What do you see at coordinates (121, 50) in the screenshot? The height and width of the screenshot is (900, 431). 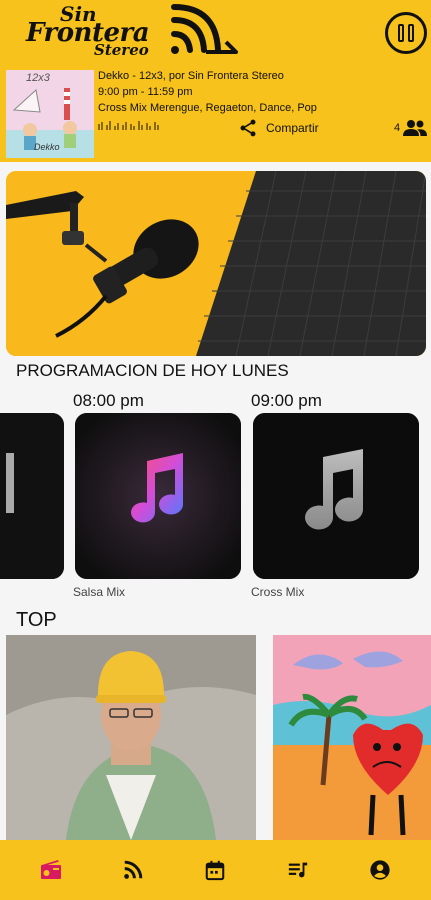 I see `brand-line3: Stereo` at bounding box center [121, 50].